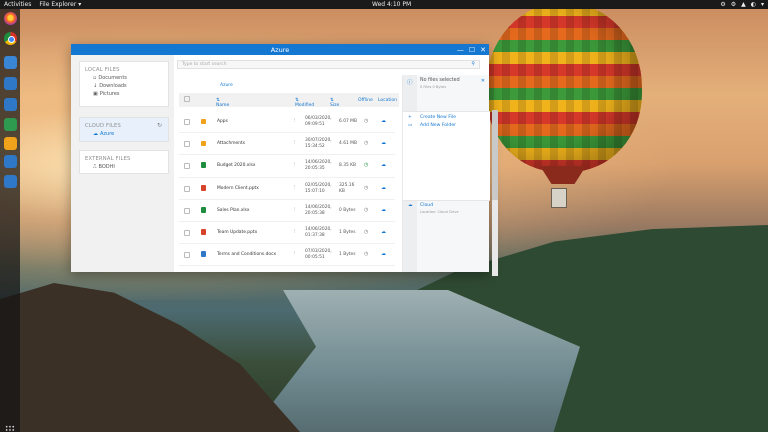 Image resolution: width=768 pixels, height=432 pixels. What do you see at coordinates (472, 50) in the screenshot?
I see `maximize-icon: ☐` at bounding box center [472, 50].